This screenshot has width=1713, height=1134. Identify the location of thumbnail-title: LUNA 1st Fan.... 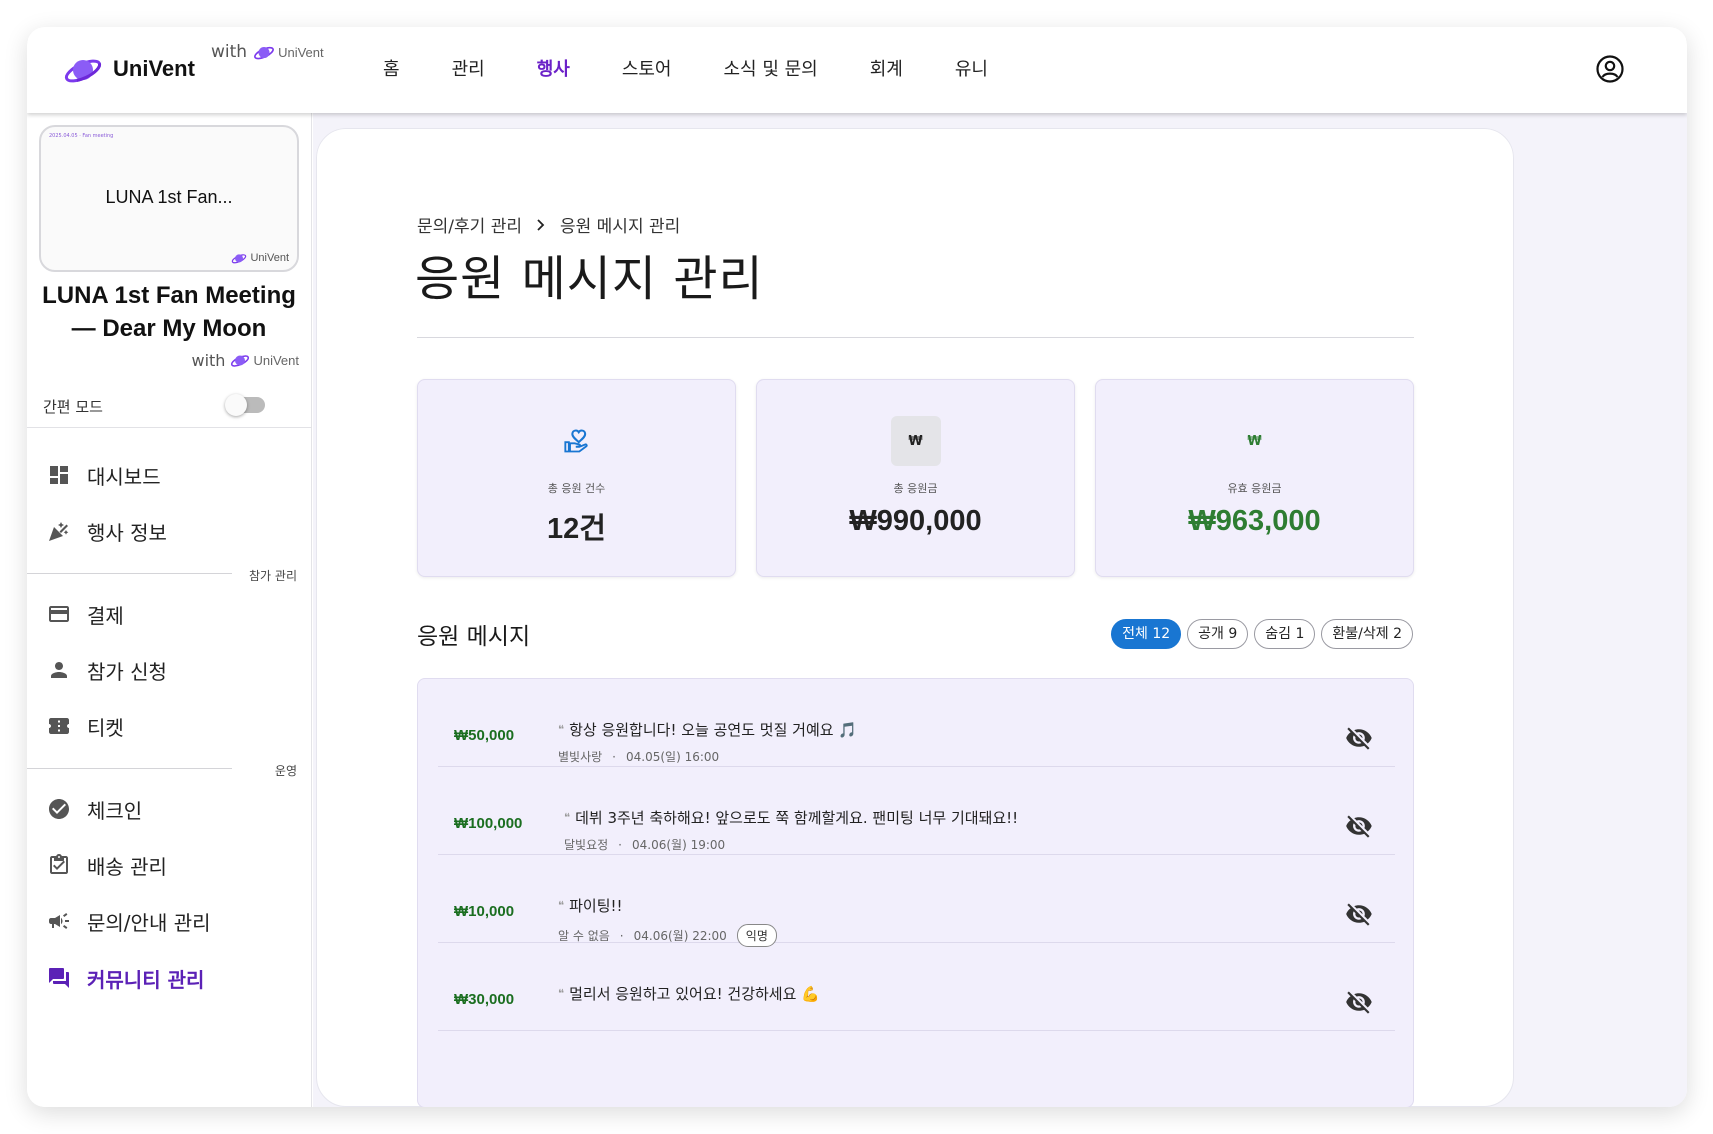
(169, 197).